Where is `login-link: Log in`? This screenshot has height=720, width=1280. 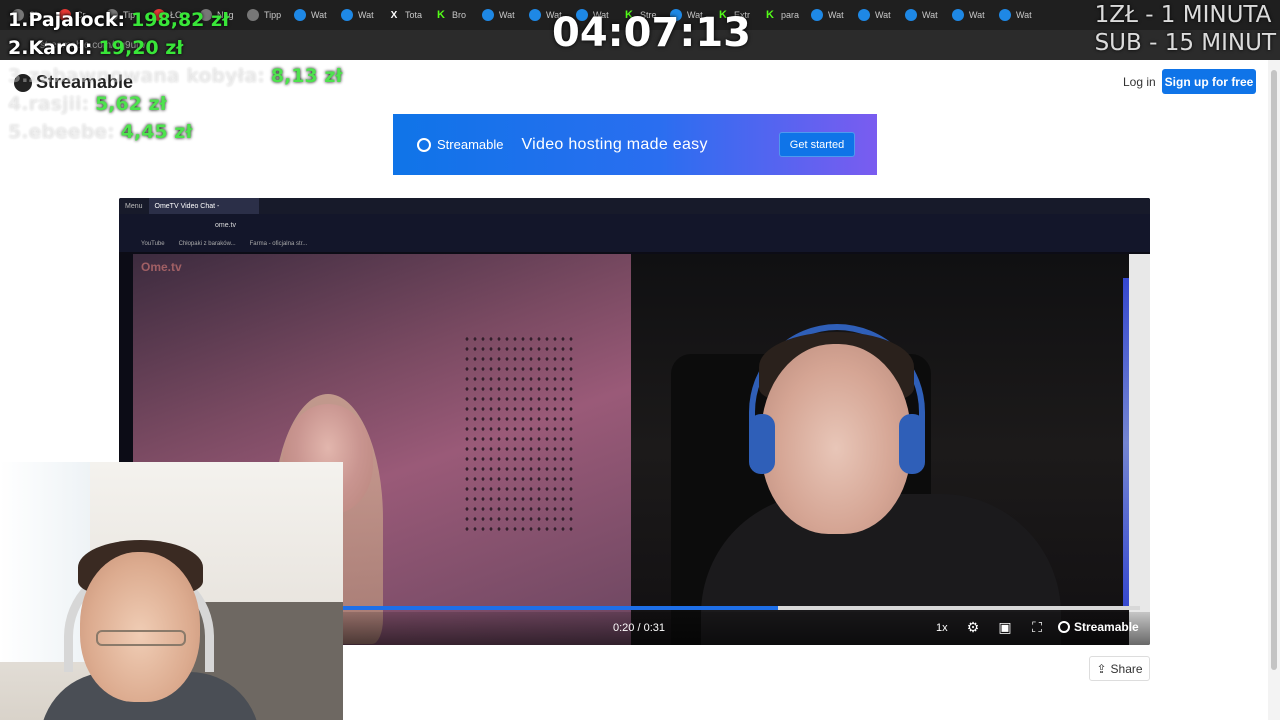 login-link: Log in is located at coordinates (1139, 82).